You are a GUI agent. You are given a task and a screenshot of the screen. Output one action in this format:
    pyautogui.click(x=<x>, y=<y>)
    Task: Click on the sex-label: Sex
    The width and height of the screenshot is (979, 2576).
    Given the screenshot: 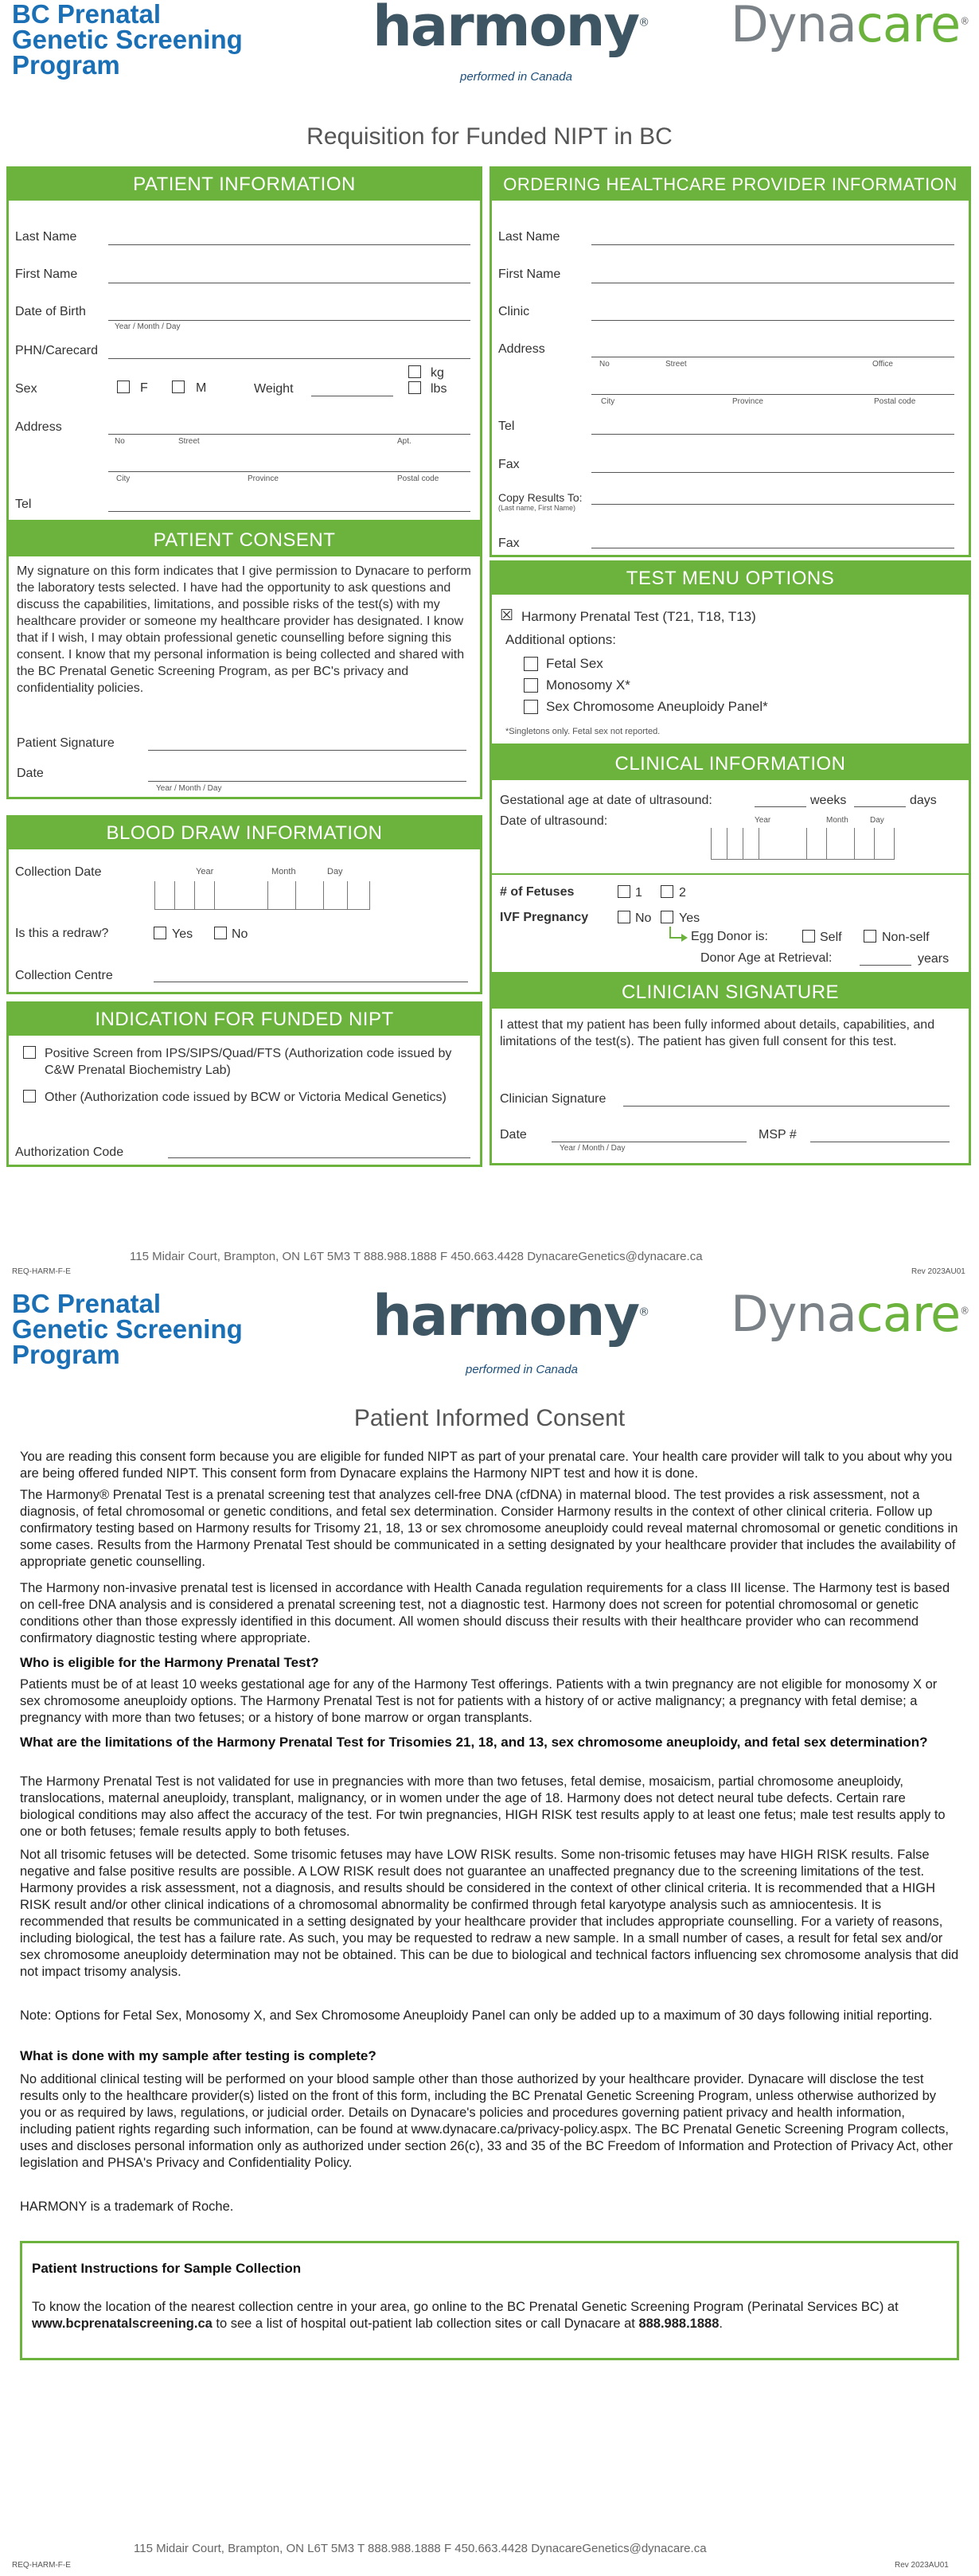 What is the action you would take?
    pyautogui.click(x=26, y=389)
    